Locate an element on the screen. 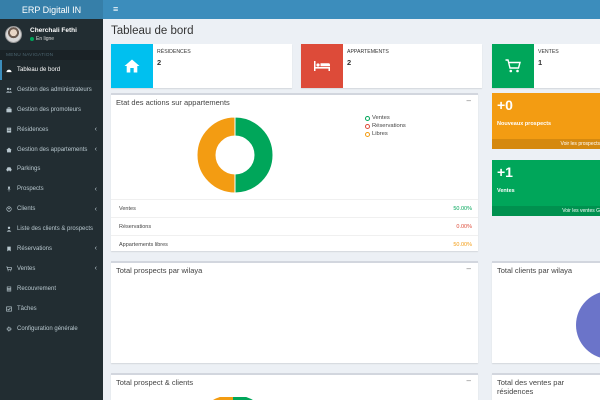 This screenshot has height=400, width=600. gear-icon is located at coordinates (9, 329).